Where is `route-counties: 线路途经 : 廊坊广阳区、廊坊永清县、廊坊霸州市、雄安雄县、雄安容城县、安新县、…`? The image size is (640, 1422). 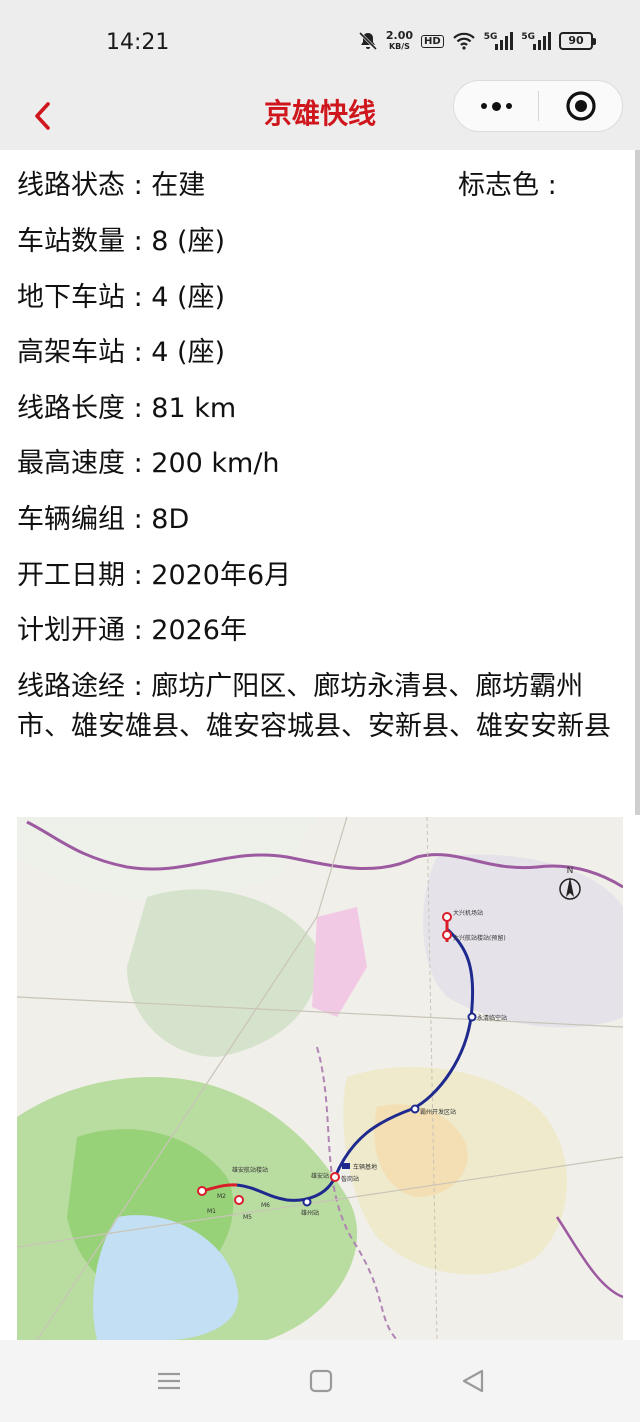 route-counties: 线路途经 : 廊坊广阳区、廊坊永清县、廊坊霸州市、雄安雄县、雄安容城县、安新县、… is located at coordinates (314, 706).